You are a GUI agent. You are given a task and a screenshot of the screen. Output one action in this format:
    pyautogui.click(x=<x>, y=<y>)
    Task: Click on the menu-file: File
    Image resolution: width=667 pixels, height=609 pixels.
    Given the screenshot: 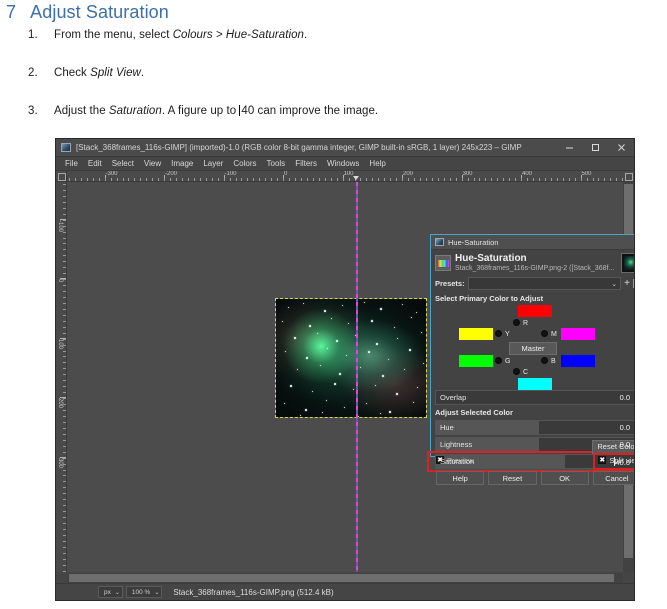 What is the action you would take?
    pyautogui.click(x=71, y=163)
    